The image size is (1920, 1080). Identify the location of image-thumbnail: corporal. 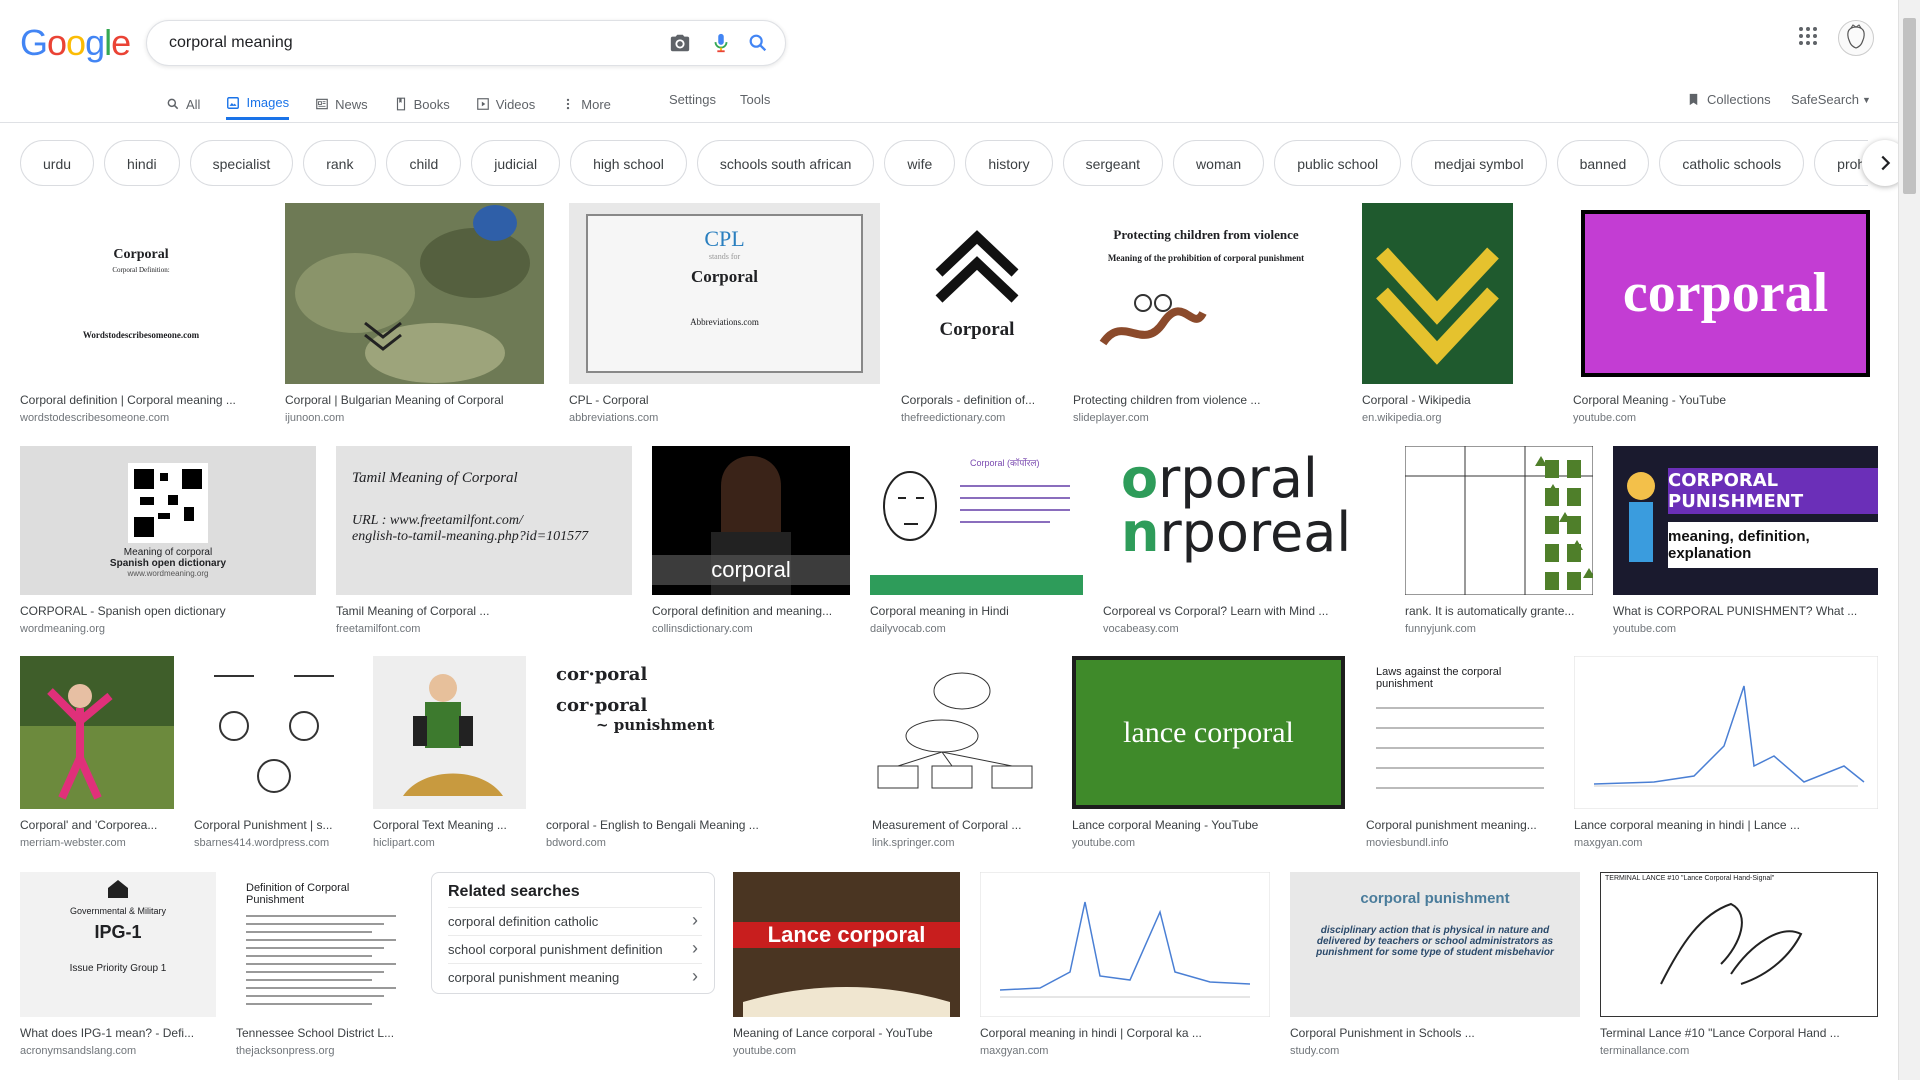
(751, 520).